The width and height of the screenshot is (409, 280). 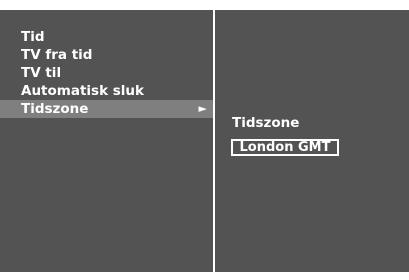 I want to click on menu-item-label: Automatisk sluk, so click(x=83, y=91).